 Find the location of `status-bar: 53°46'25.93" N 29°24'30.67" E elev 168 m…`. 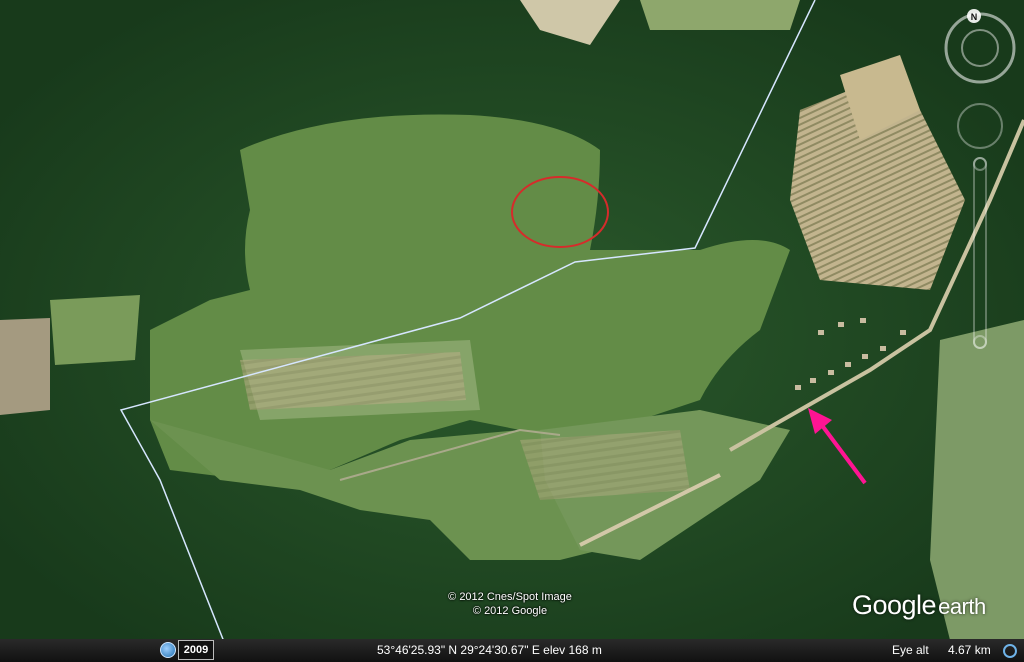

status-bar: 53°46'25.93" N 29°24'30.67" E elev 168 m… is located at coordinates (512, 650).